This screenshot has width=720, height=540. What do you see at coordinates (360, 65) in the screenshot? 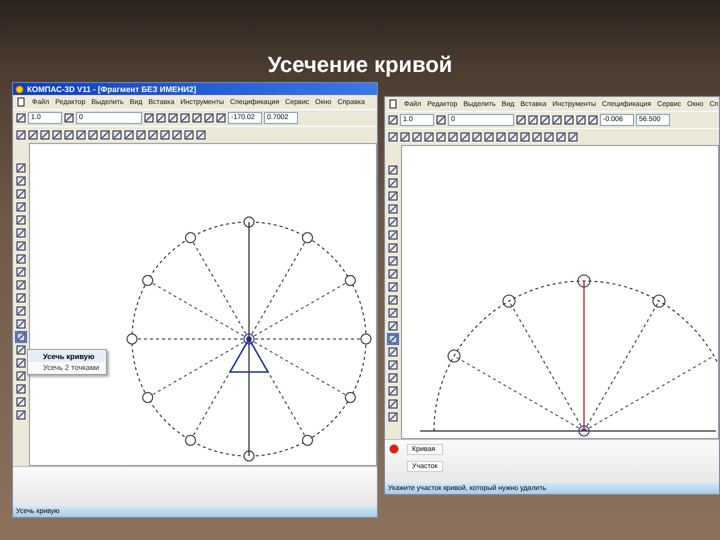
I see `slide-title: Усечение кривой` at bounding box center [360, 65].